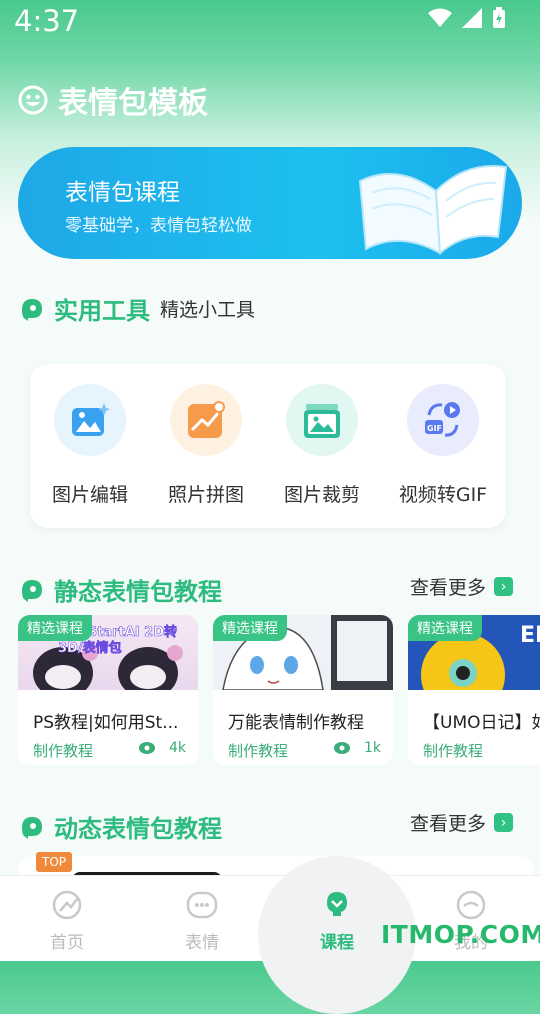  Describe the element at coordinates (91, 419) in the screenshot. I see `image-edit-icon` at that location.